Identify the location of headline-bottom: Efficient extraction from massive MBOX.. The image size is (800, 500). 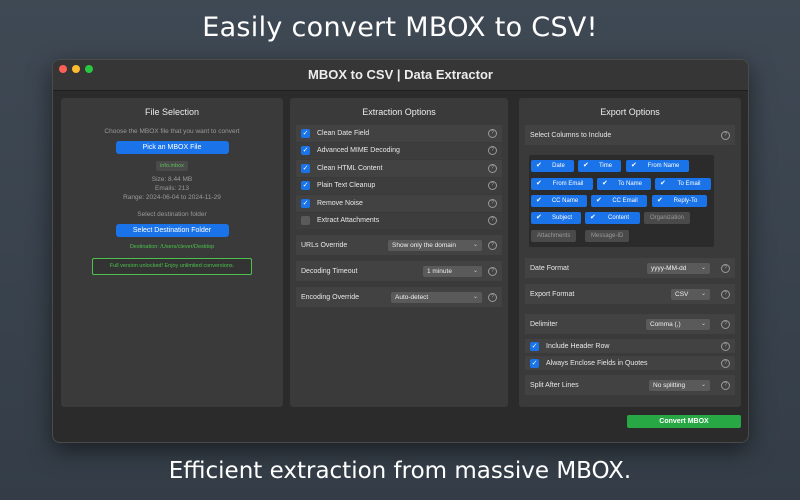
(400, 471).